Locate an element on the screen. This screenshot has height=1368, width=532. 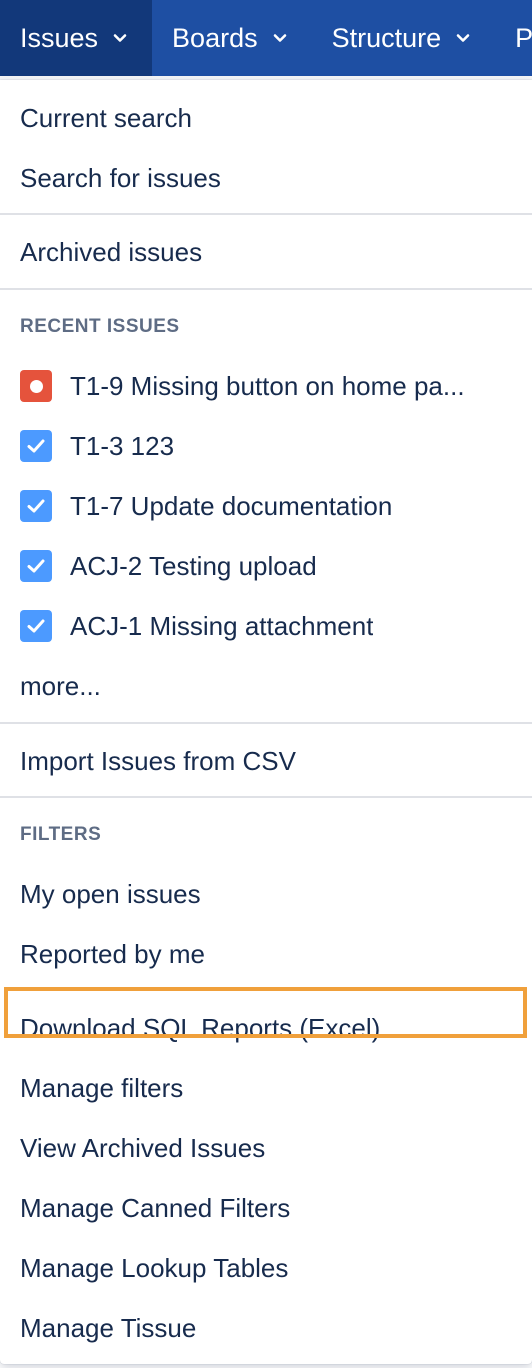
menu-manage-lookup-tables: Manage Lookup Tables is located at coordinates (268, 1268).